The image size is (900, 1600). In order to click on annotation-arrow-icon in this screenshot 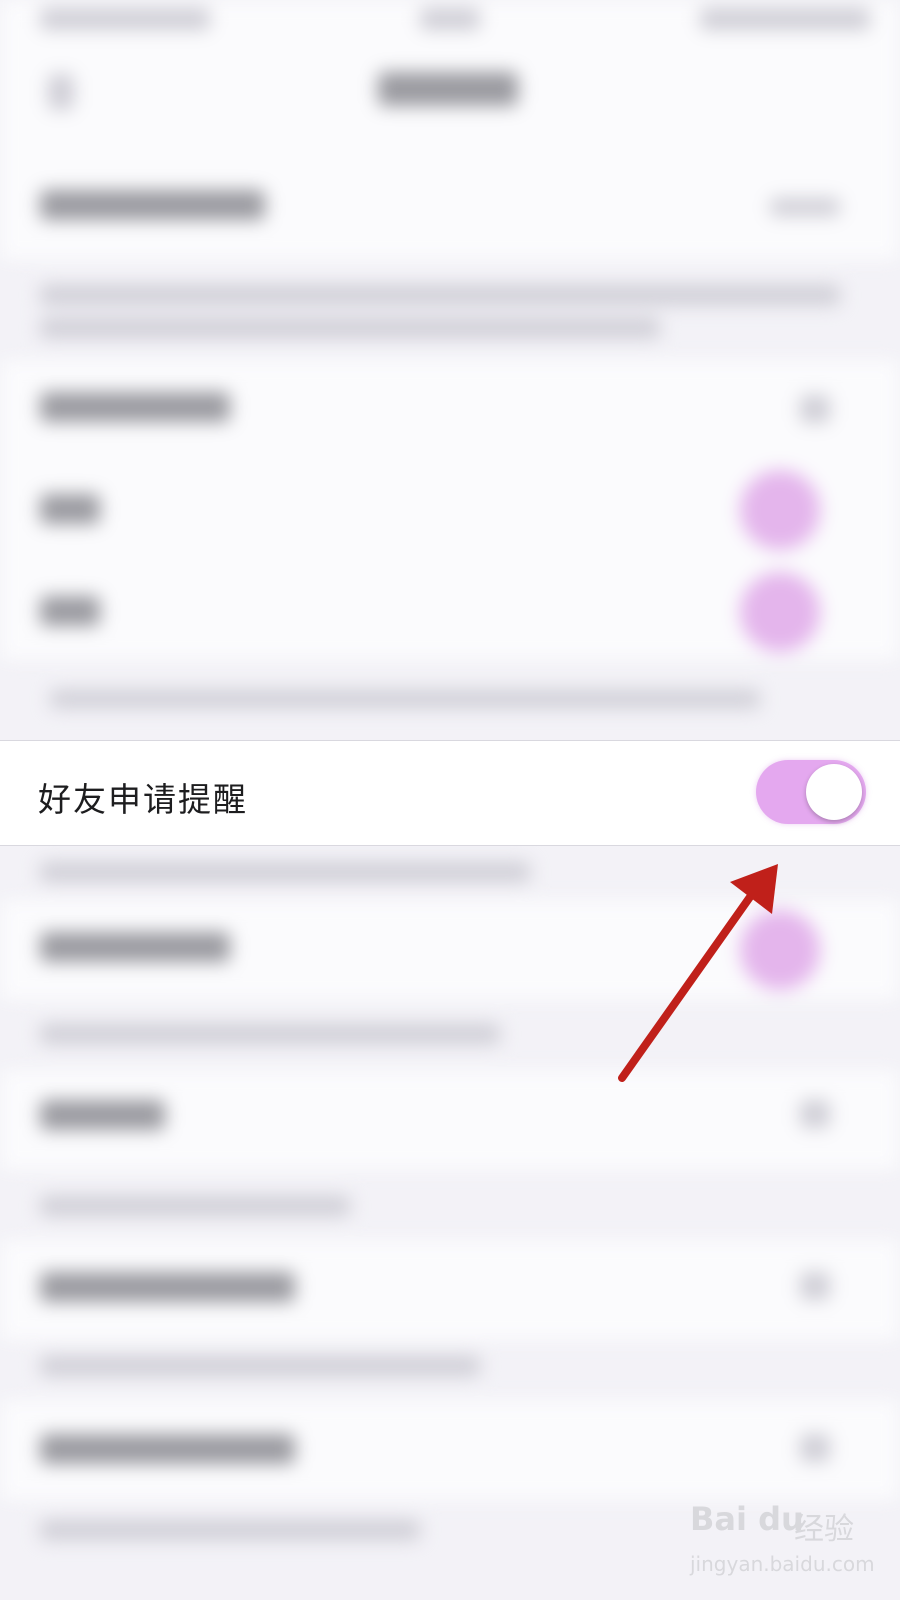, I will do `click(698, 973)`.